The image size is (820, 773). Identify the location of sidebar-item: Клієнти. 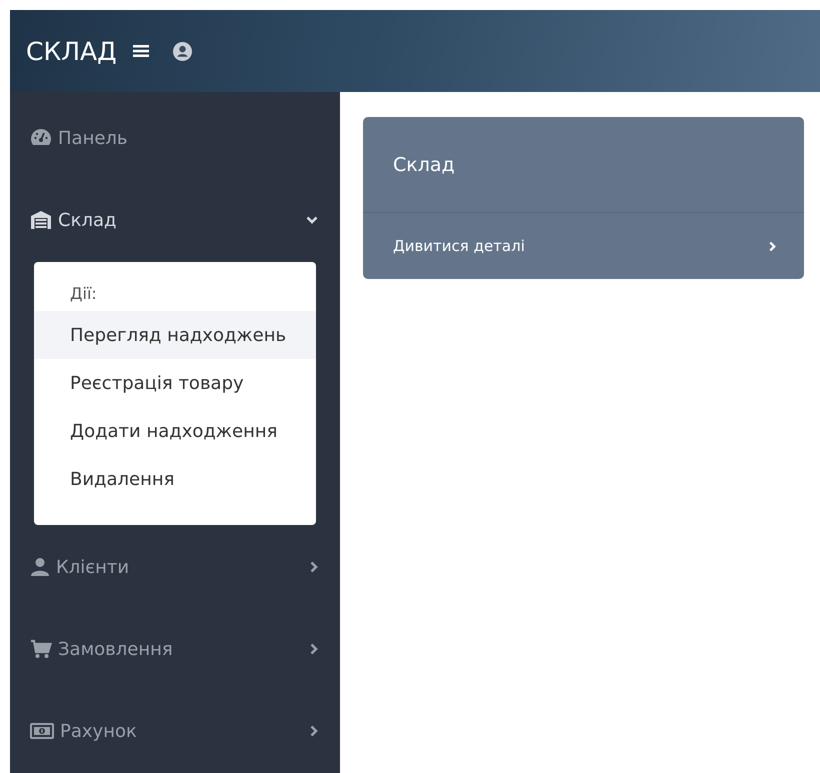
(175, 567).